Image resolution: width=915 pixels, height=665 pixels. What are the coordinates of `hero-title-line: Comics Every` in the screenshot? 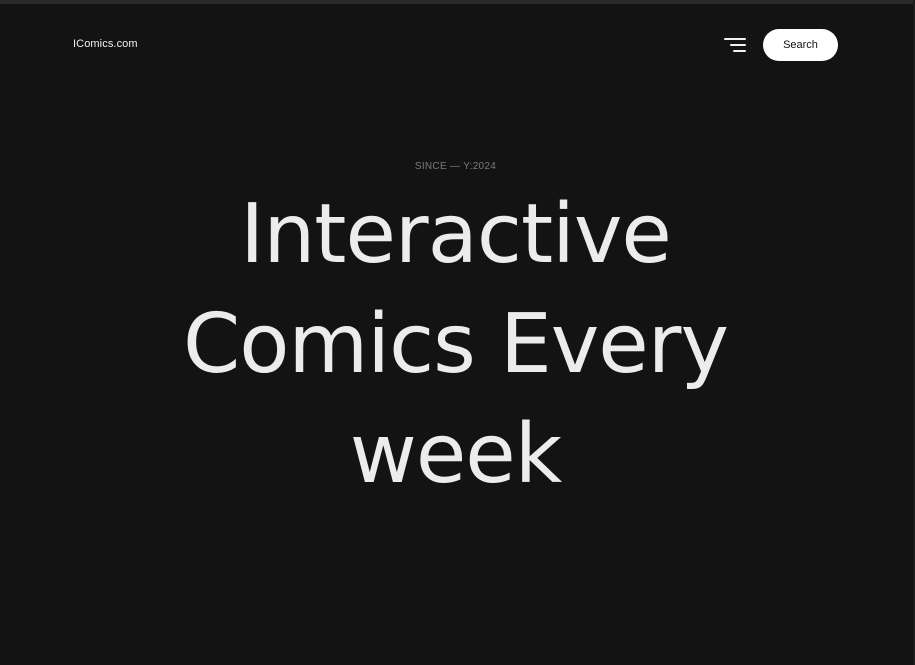 It's located at (456, 344).